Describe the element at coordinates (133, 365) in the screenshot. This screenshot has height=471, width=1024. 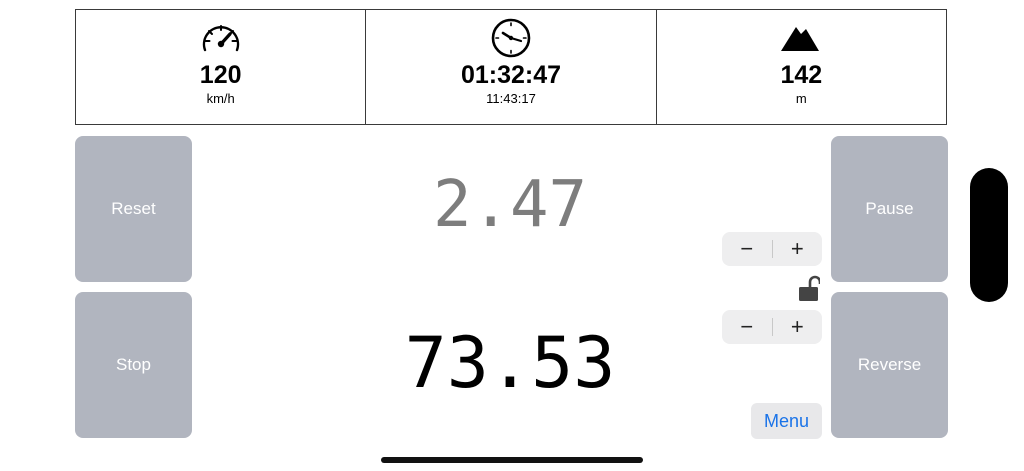
I see `stop-button: Stop` at that location.